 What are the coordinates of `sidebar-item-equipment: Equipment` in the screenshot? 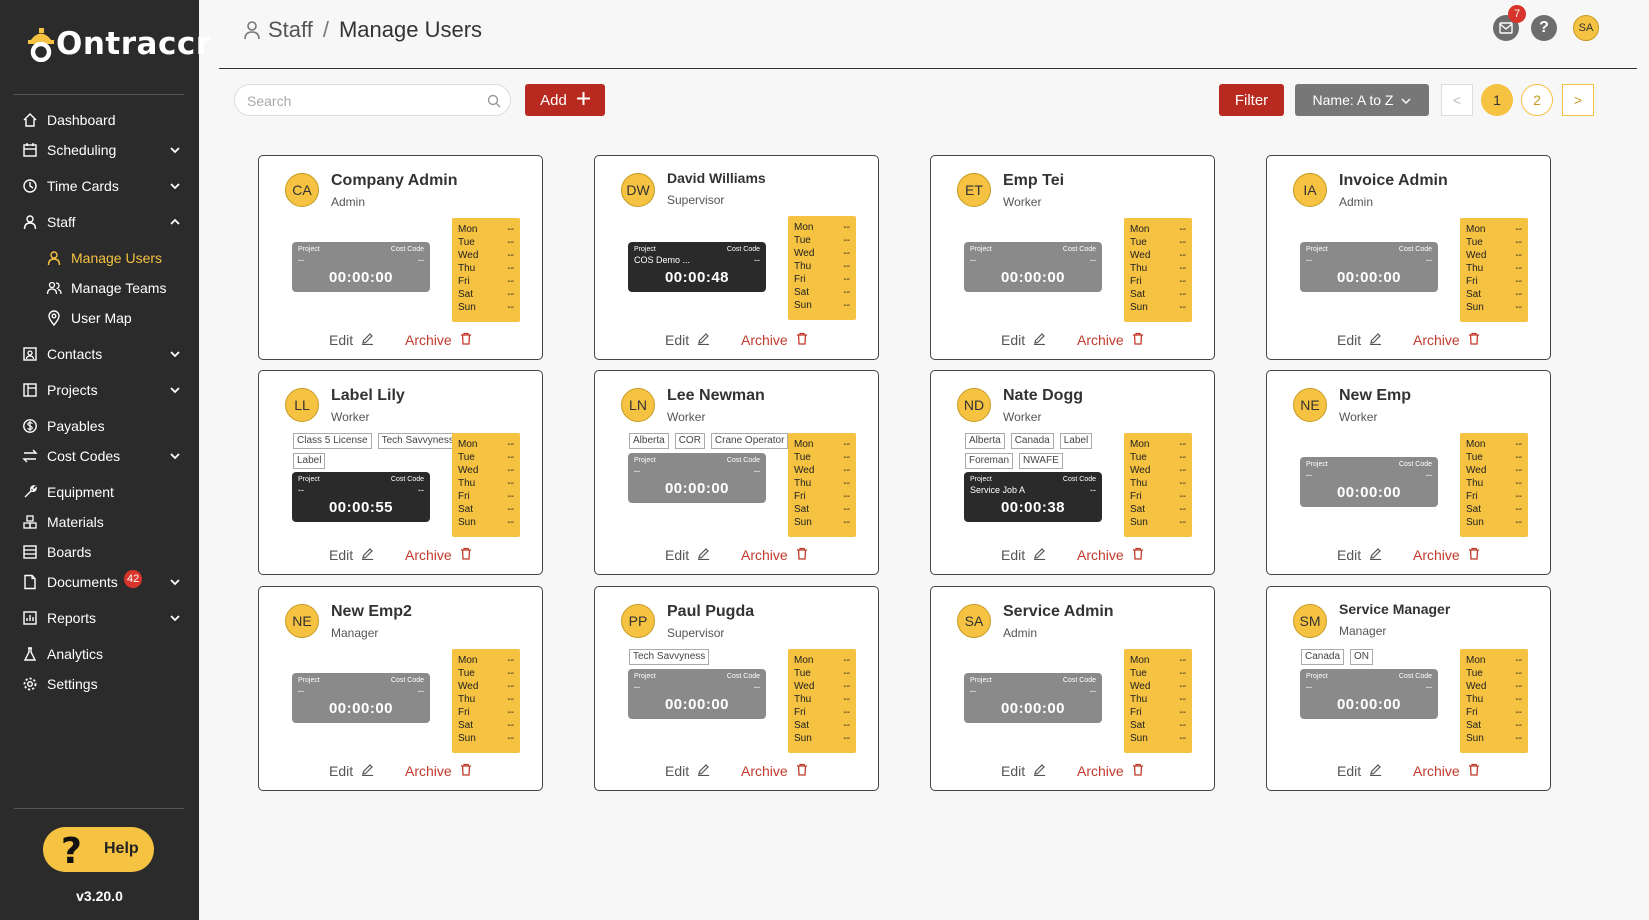 It's located at (99, 492).